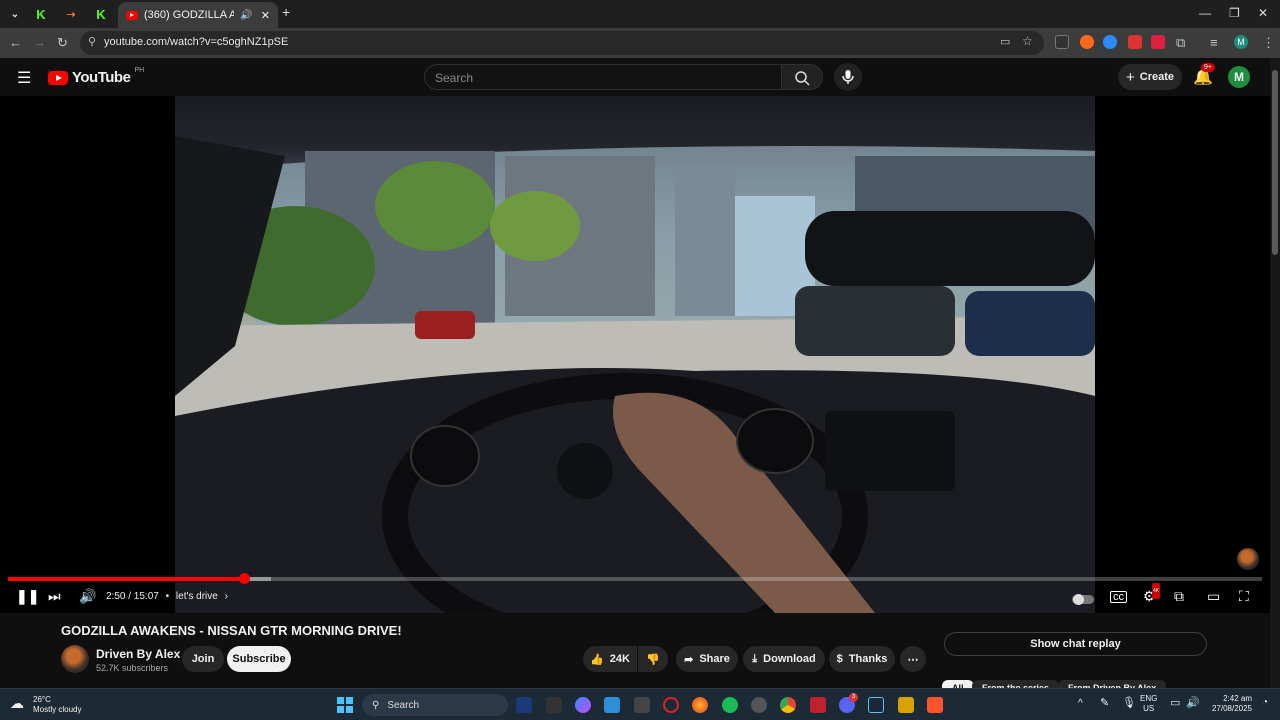 This screenshot has height=720, width=1280. I want to click on discord-badge: 3, so click(853, 697).